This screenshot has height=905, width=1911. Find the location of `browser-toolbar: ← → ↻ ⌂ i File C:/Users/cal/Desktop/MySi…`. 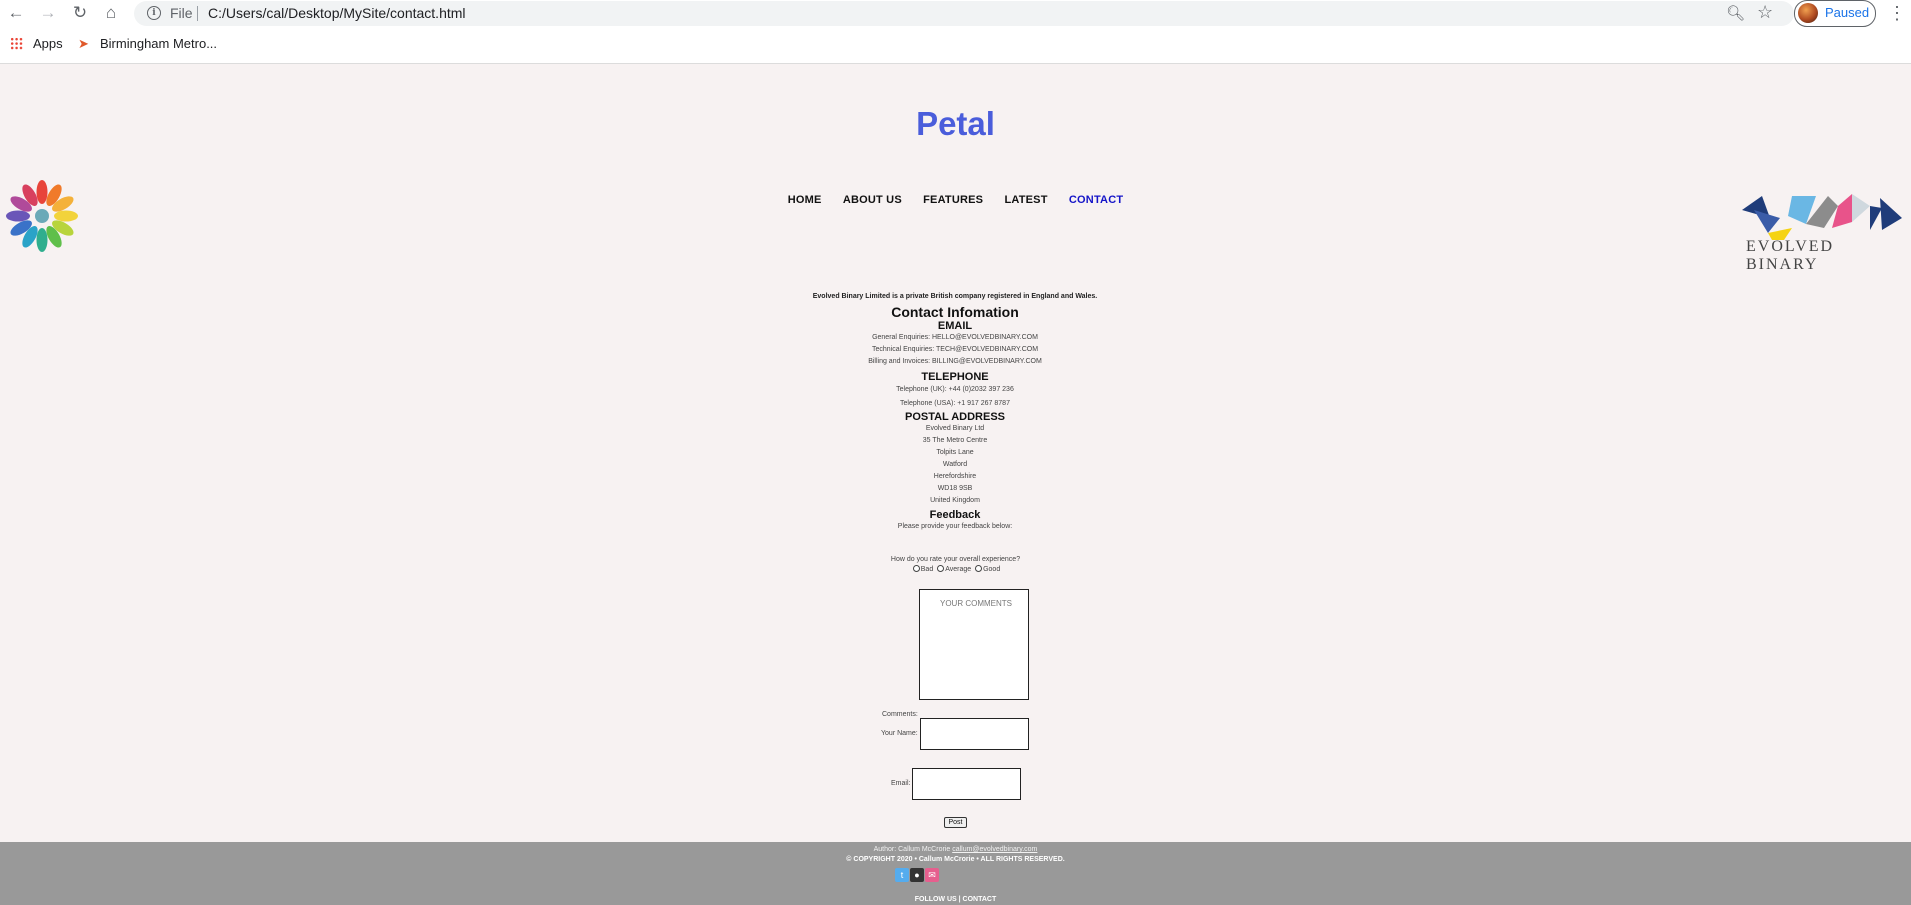

browser-toolbar: ← → ↻ ⌂ i File C:/Users/cal/Desktop/MySi… is located at coordinates (955, 13).